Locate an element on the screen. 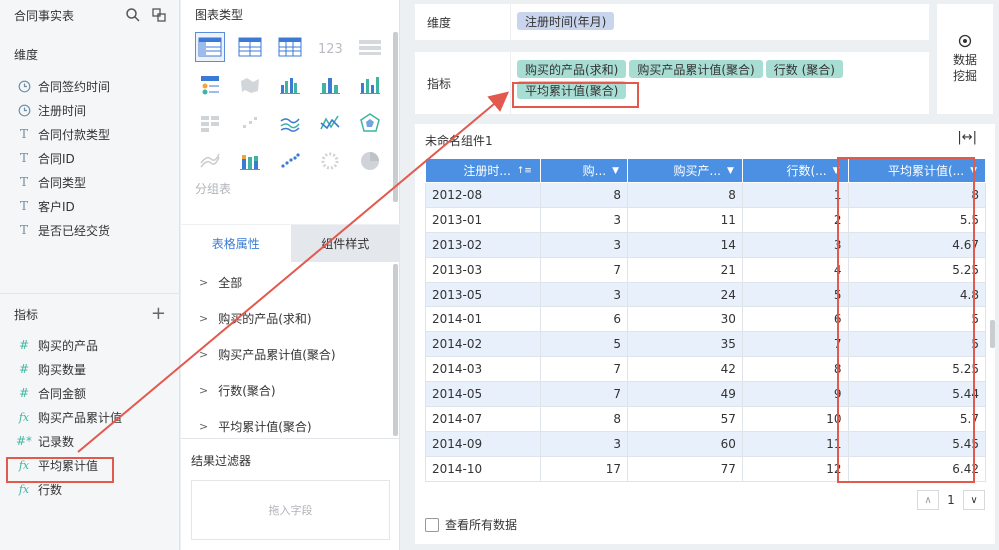 The height and width of the screenshot is (550, 999). chevron-right-icon: > is located at coordinates (204, 390).